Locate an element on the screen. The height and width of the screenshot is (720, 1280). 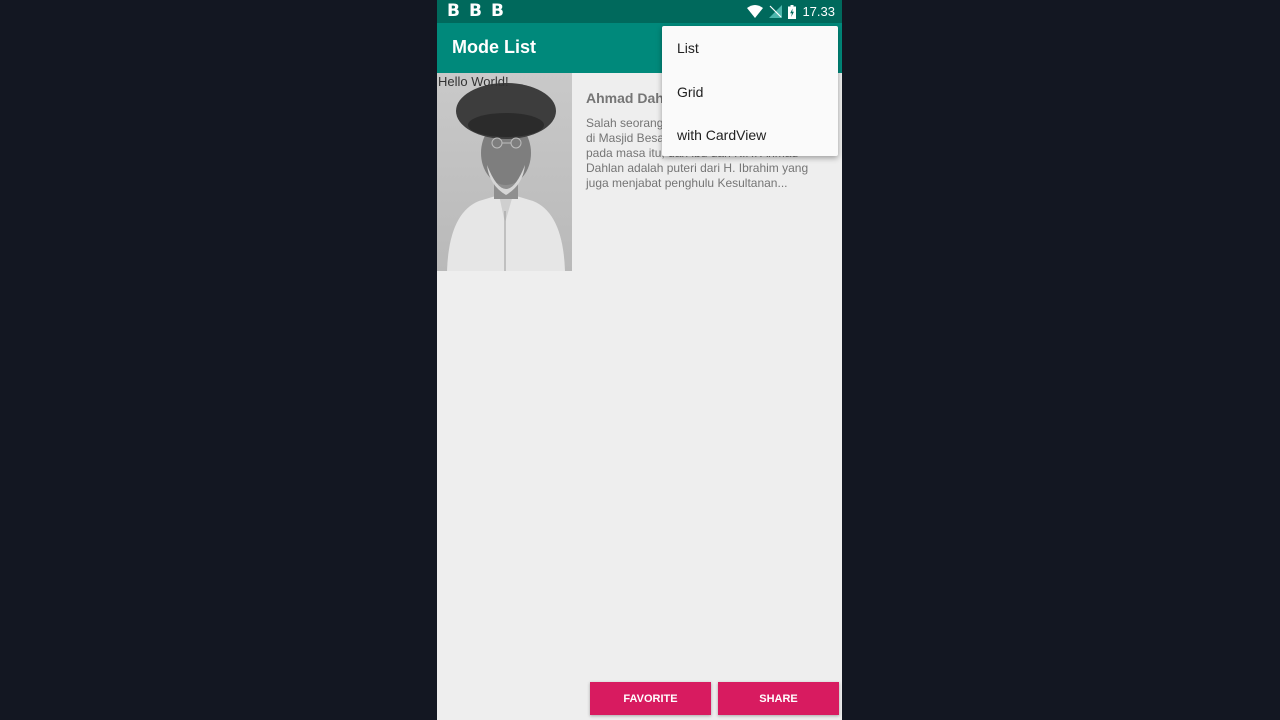
notification-icons: B B B is located at coordinates (475, 11).